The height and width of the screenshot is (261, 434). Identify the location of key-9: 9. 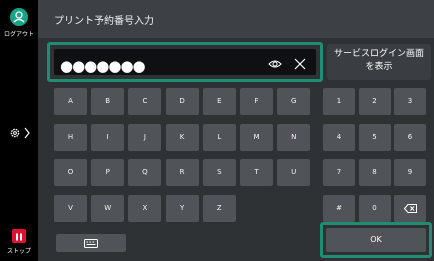
(410, 172).